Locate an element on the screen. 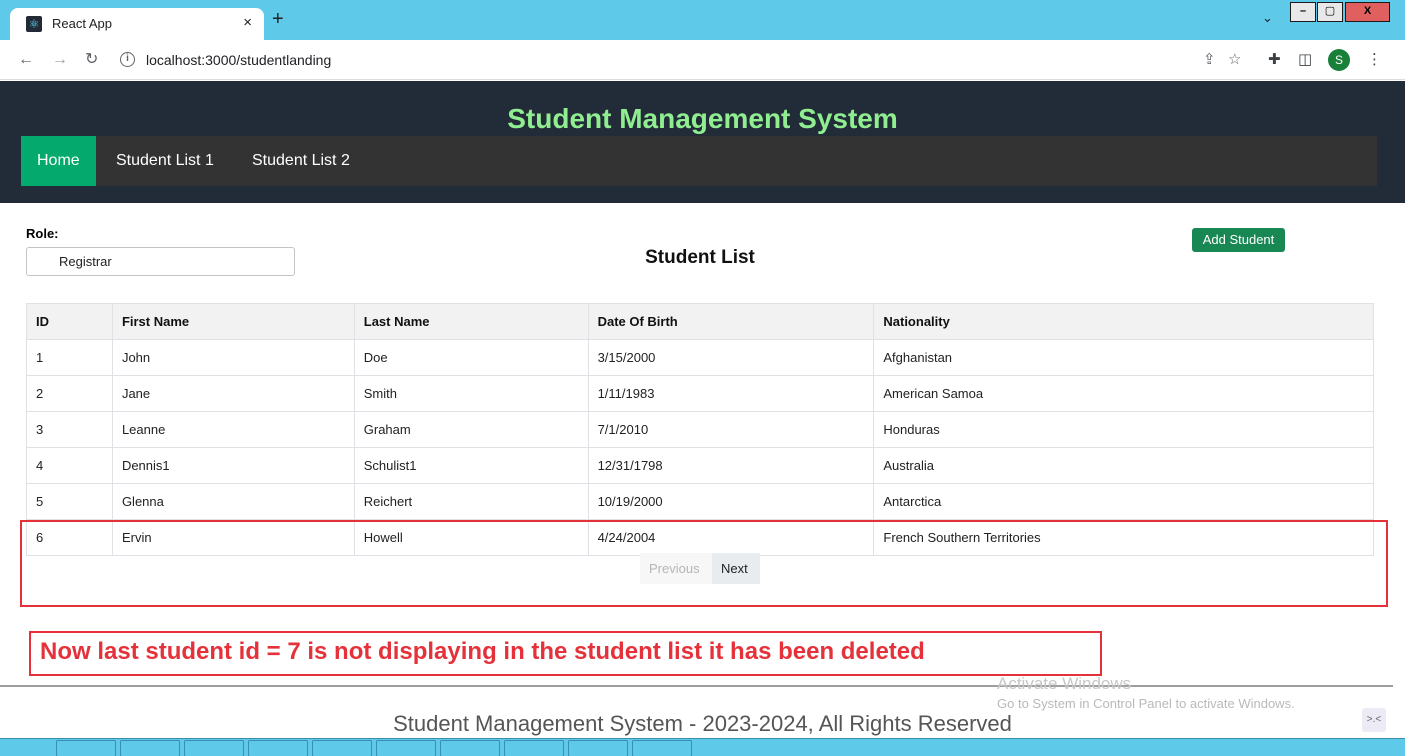 The height and width of the screenshot is (756, 1405). side-panel-icon: ◫ is located at coordinates (1305, 60).